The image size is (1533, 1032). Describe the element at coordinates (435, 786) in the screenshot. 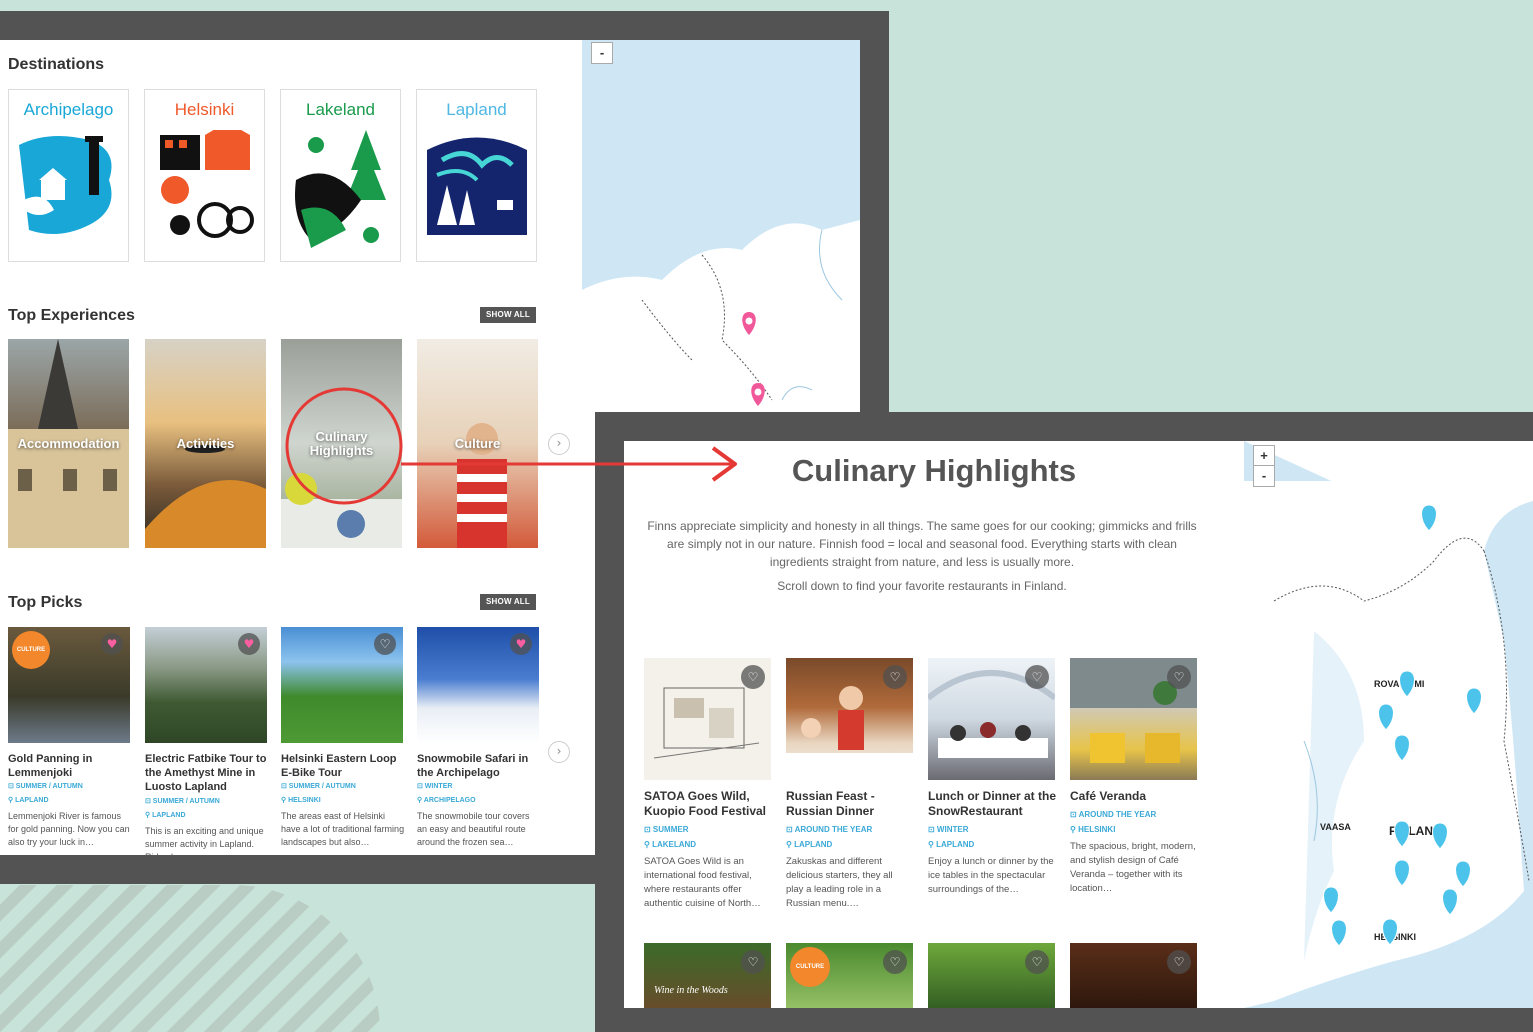

I see `pick-season: ⊡ WINTER` at that location.